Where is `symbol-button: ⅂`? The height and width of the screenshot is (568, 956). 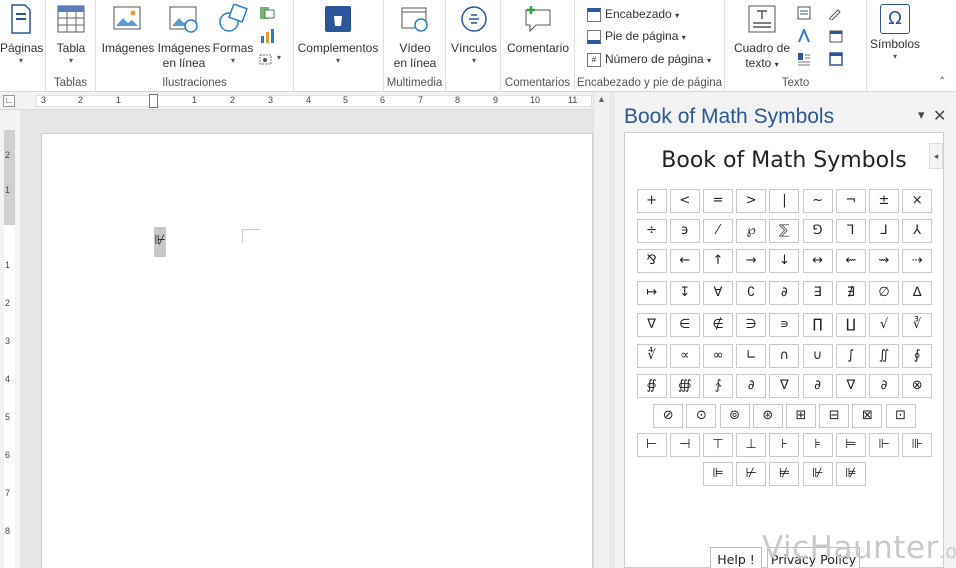 symbol-button: ⅂ is located at coordinates (850, 231).